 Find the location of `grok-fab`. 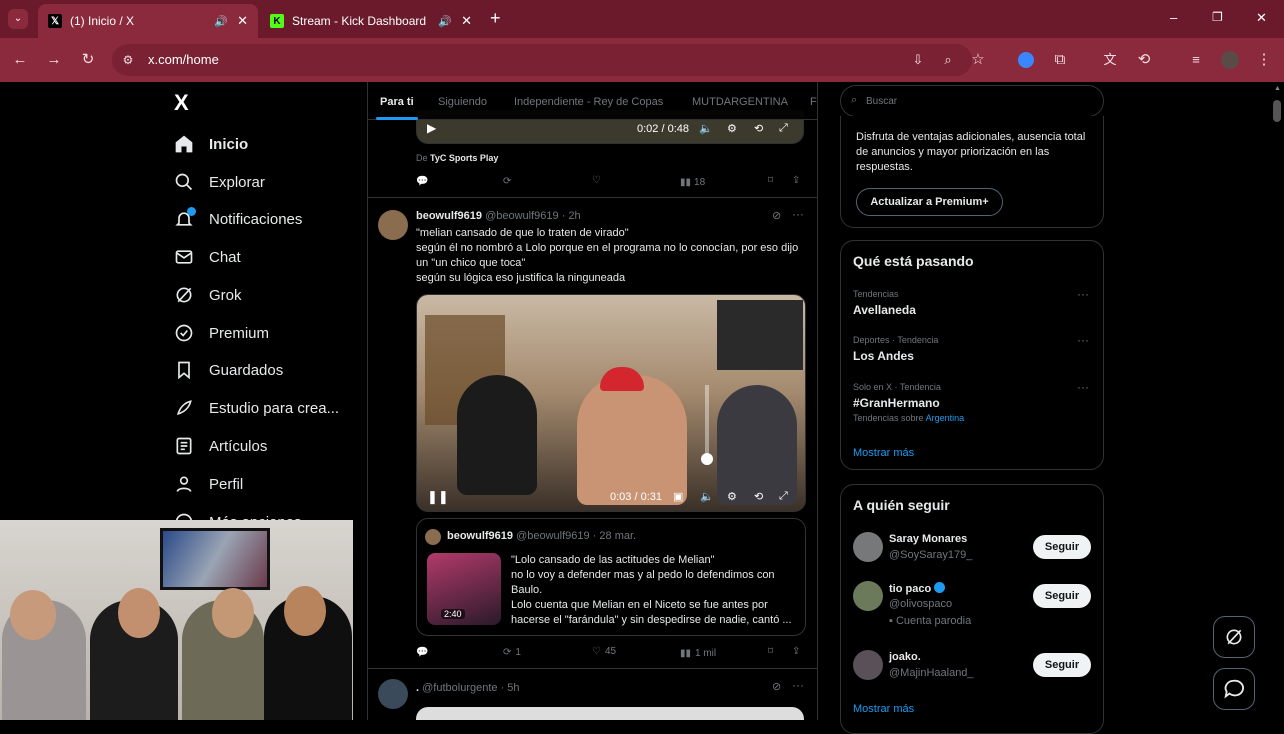

grok-fab is located at coordinates (1234, 637).